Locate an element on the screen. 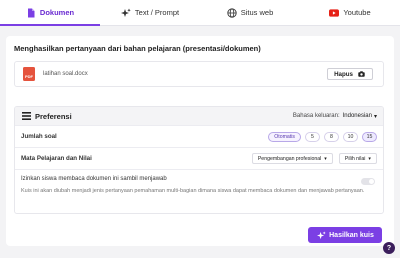 This screenshot has width=400, height=258. count-option-5: 5 is located at coordinates (312, 136).